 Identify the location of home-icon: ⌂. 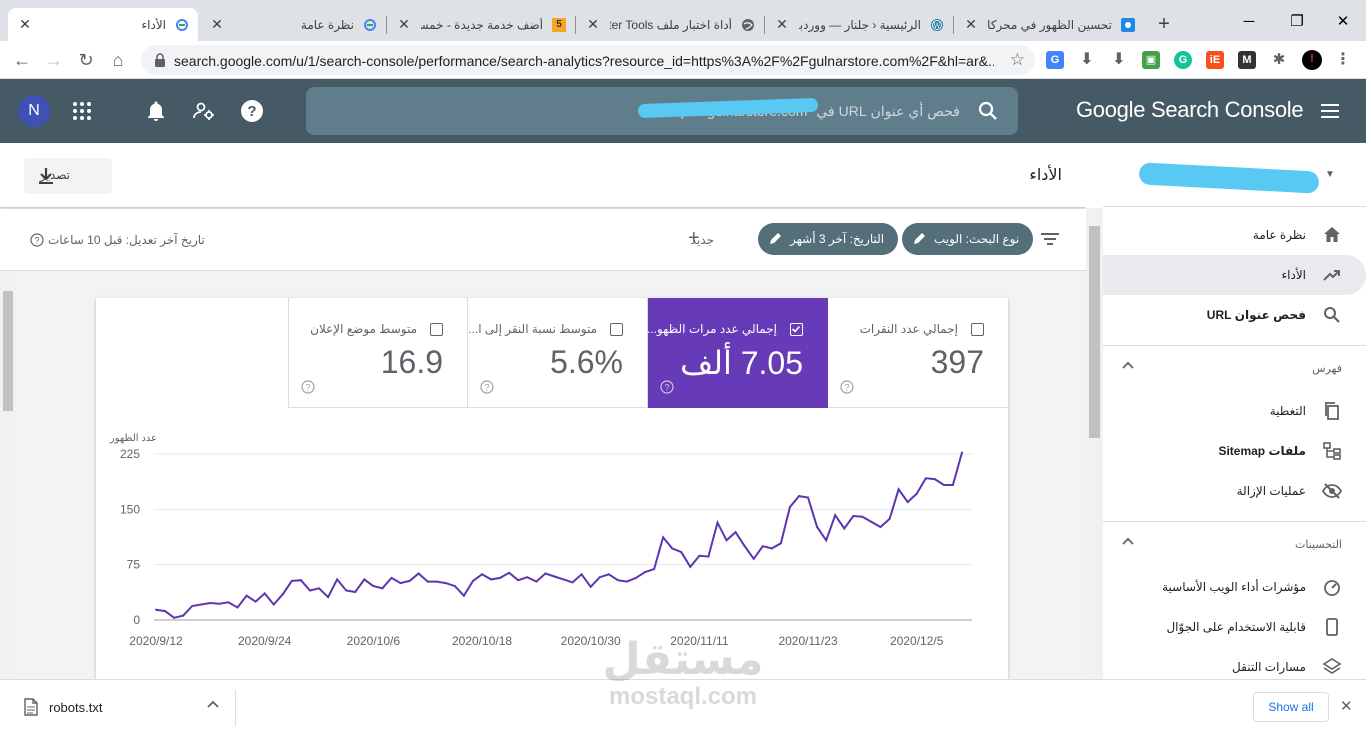
(118, 60).